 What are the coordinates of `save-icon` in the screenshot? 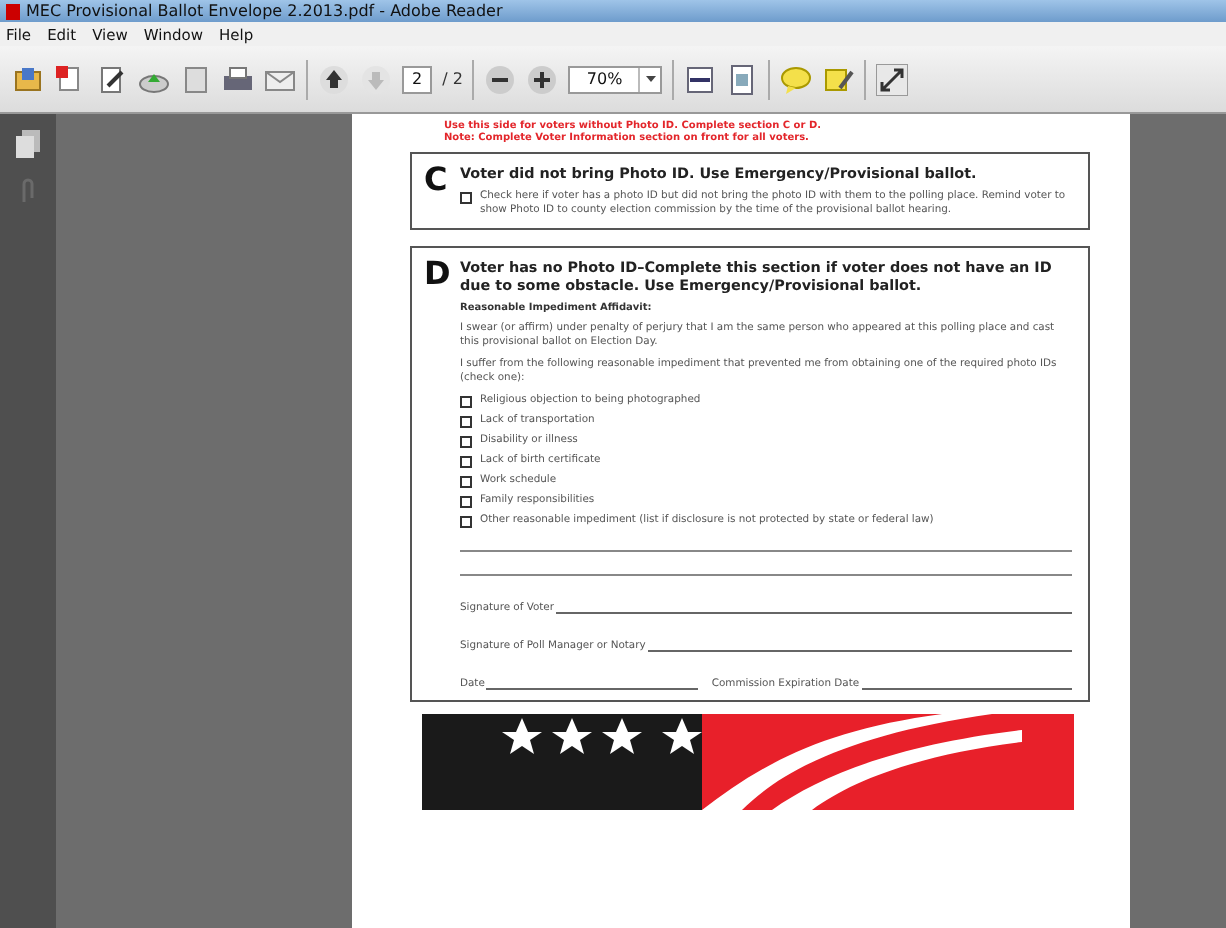 It's located at (196, 79).